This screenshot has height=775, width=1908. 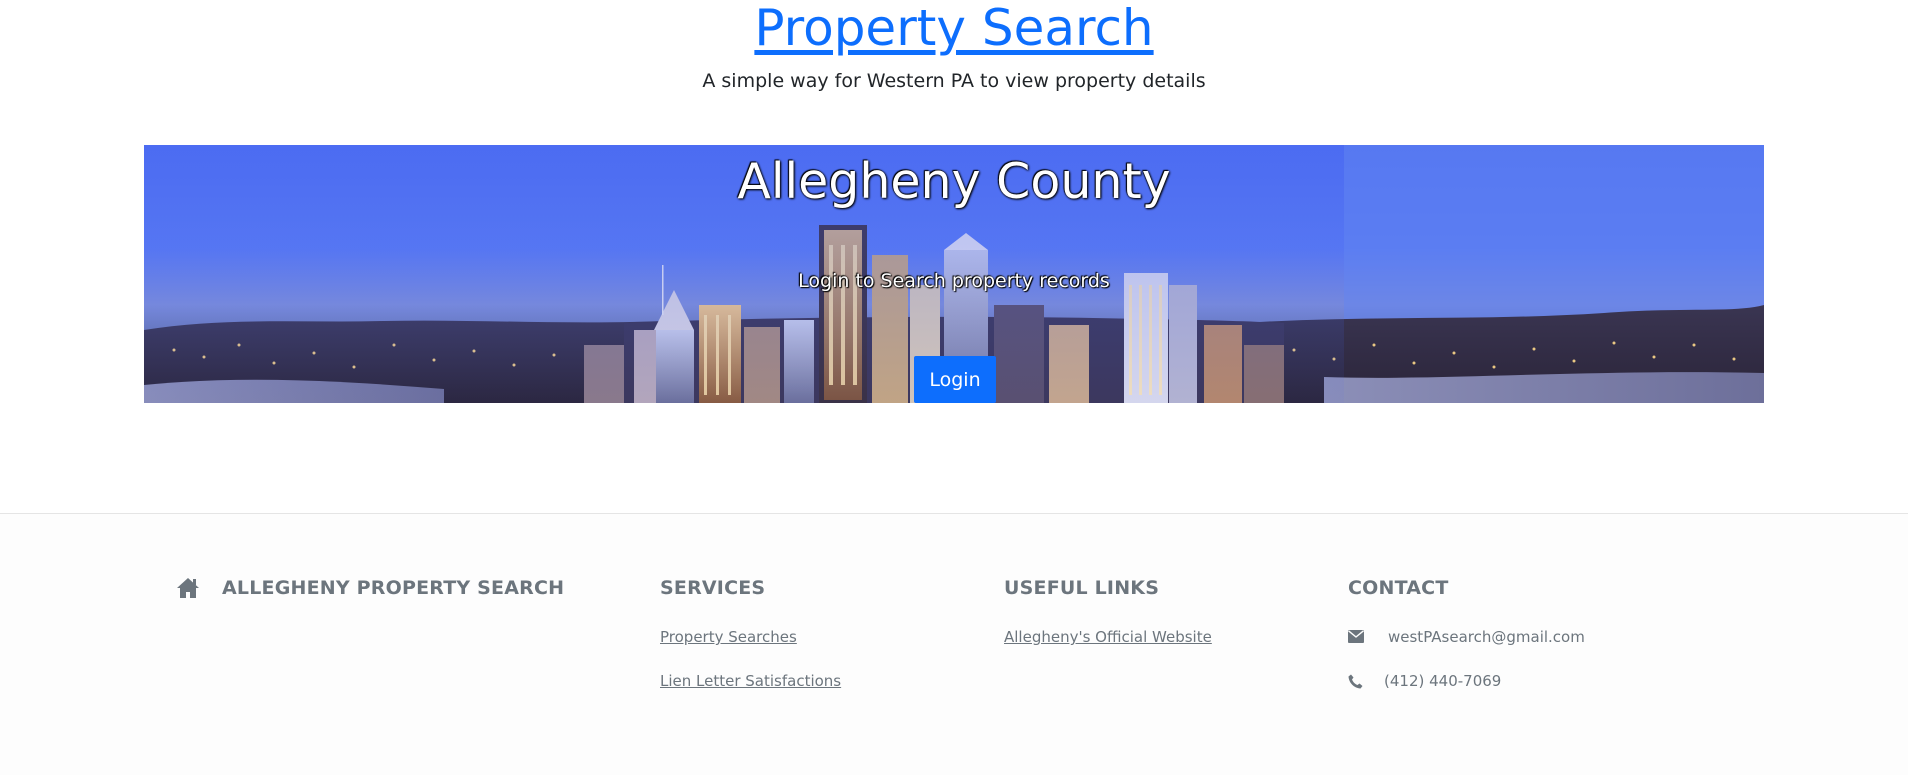 I want to click on hero-tagline: Login to Search property records, so click(x=954, y=281).